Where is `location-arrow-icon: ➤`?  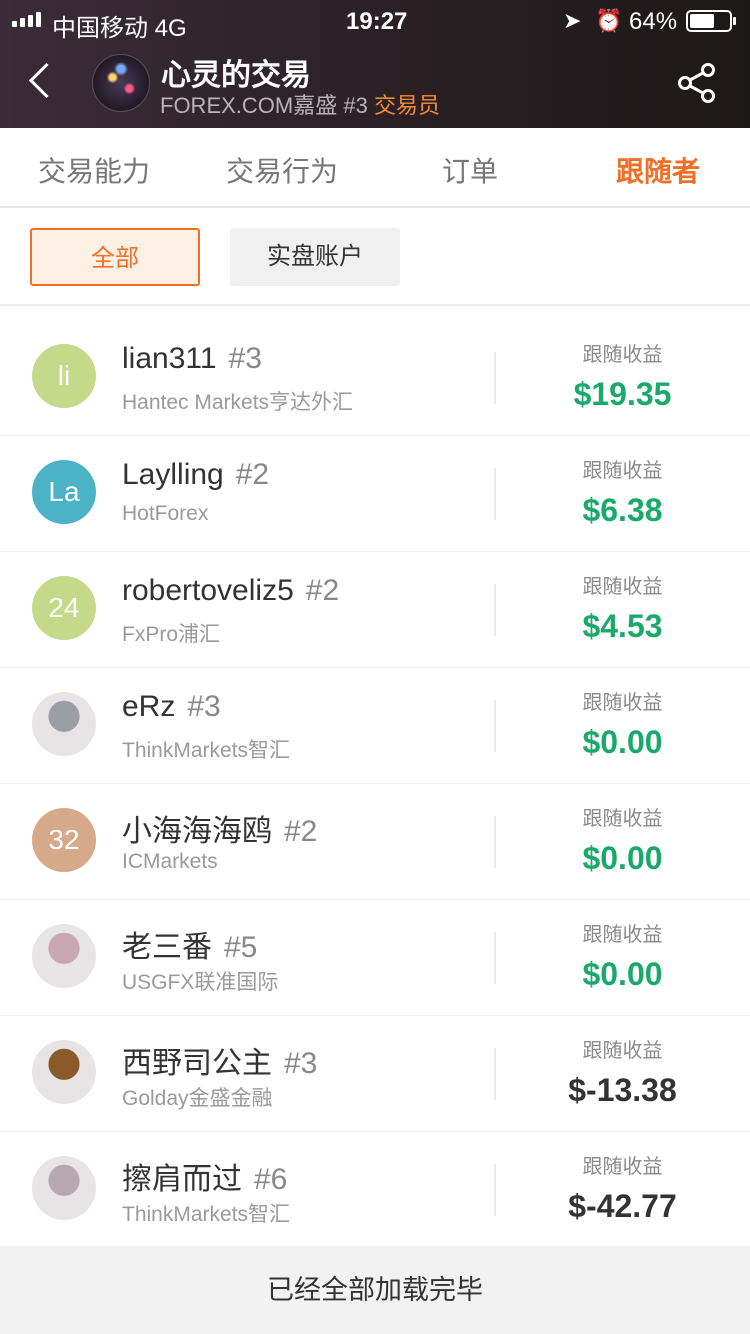 location-arrow-icon: ➤ is located at coordinates (572, 20).